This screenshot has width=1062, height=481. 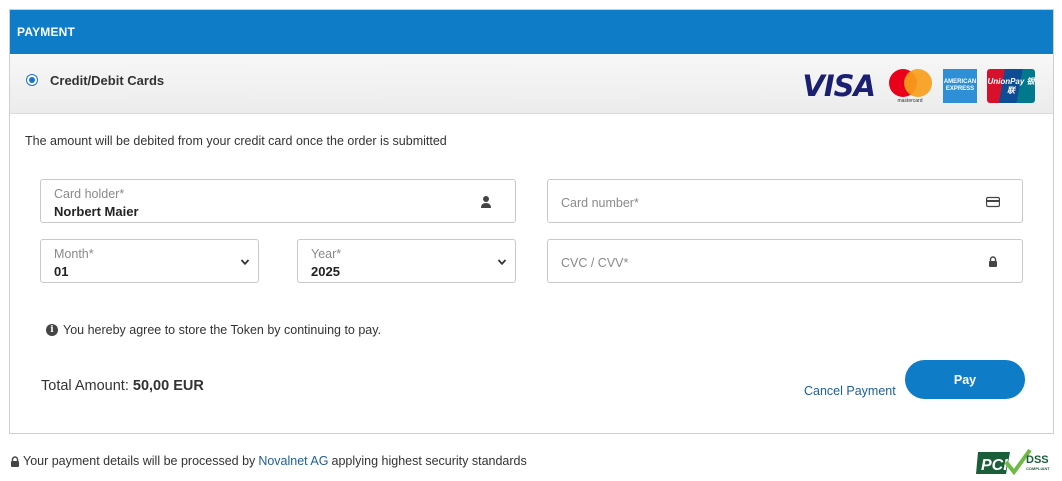 I want to click on cancel-payment-link: Cancel Payment, so click(x=850, y=391).